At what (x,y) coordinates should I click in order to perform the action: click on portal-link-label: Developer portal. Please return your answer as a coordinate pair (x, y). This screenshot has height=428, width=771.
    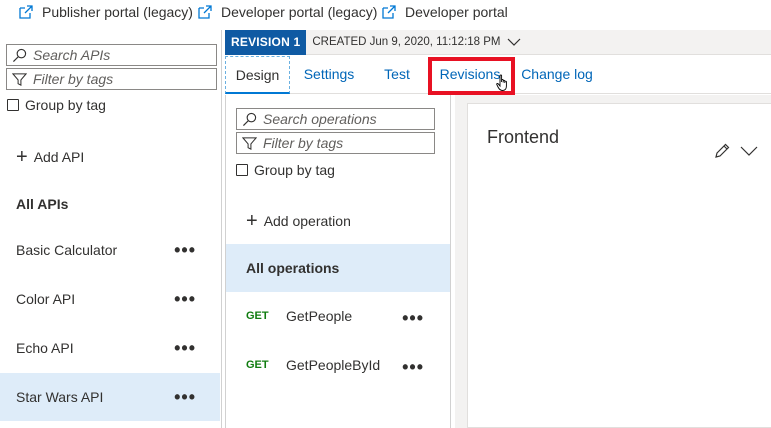
    Looking at the image, I should click on (456, 12).